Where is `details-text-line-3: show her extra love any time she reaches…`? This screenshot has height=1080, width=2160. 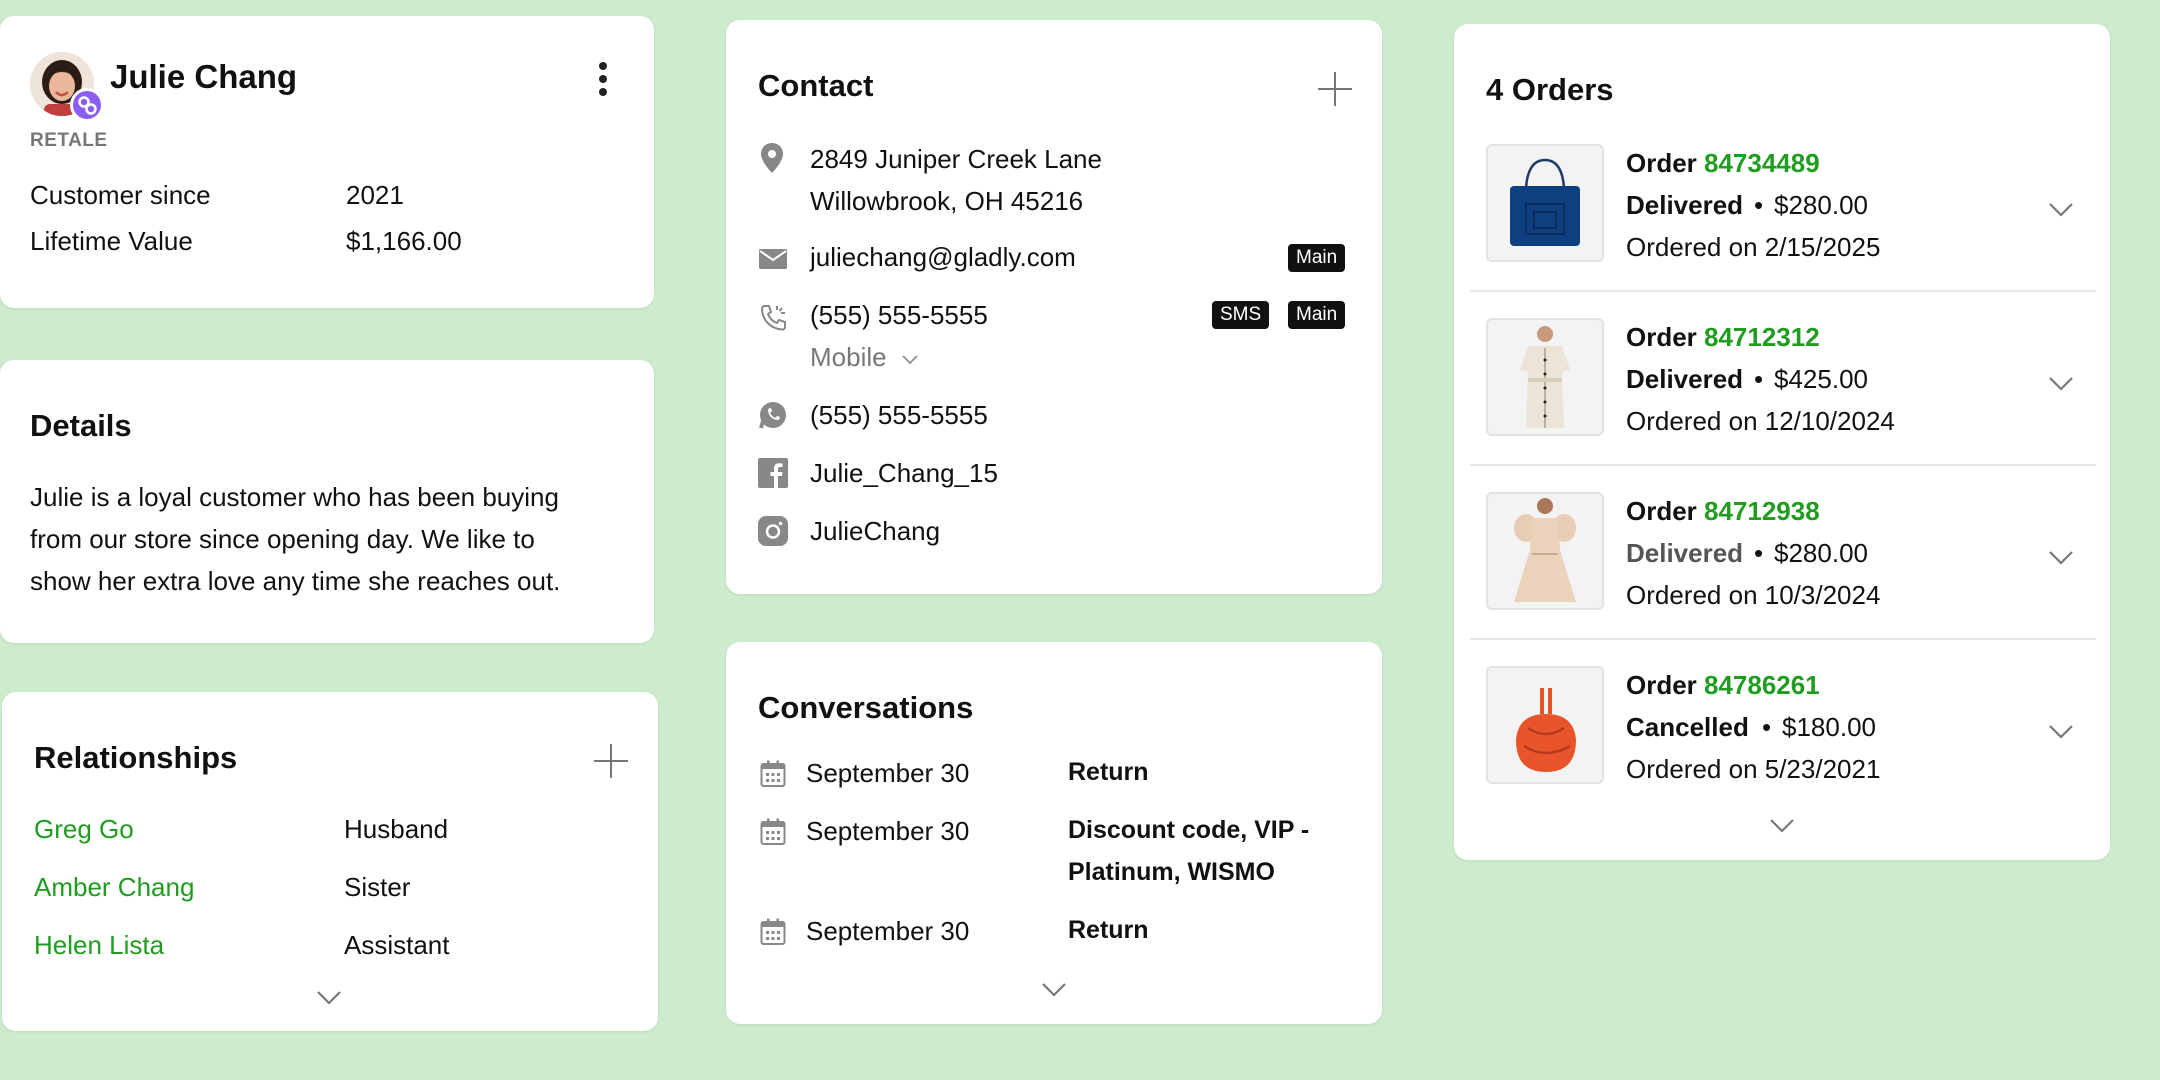
details-text-line-3: show her extra love any time she reaches… is located at coordinates (295, 581).